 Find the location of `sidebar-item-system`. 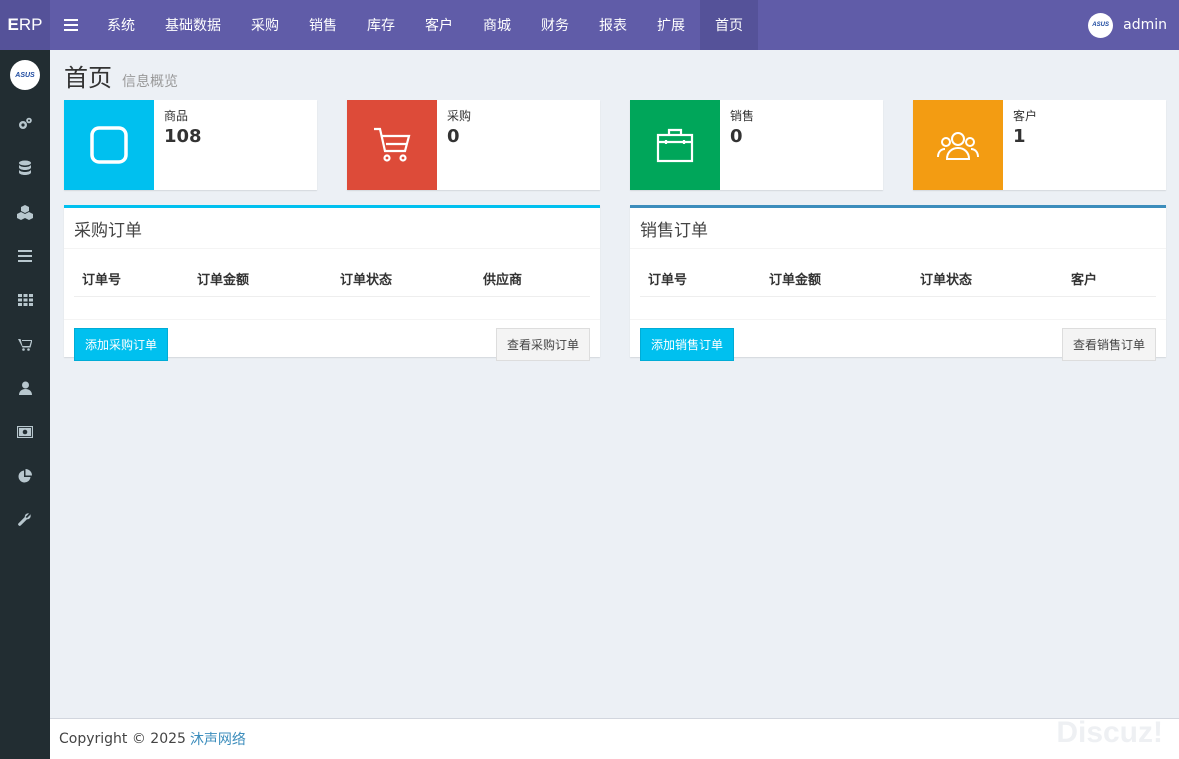

sidebar-item-system is located at coordinates (25, 124).